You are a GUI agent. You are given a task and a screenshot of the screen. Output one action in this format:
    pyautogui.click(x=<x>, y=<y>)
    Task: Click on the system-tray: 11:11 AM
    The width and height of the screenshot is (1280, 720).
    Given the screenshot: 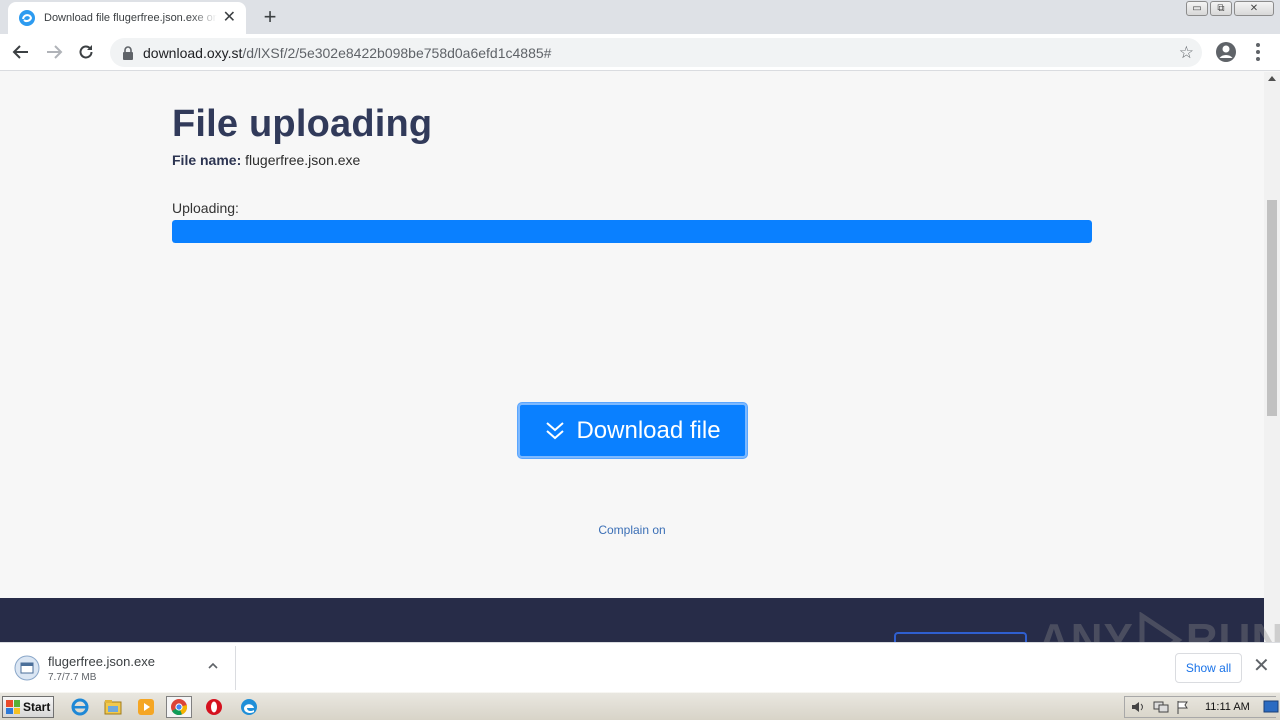 What is the action you would take?
    pyautogui.click(x=1201, y=707)
    